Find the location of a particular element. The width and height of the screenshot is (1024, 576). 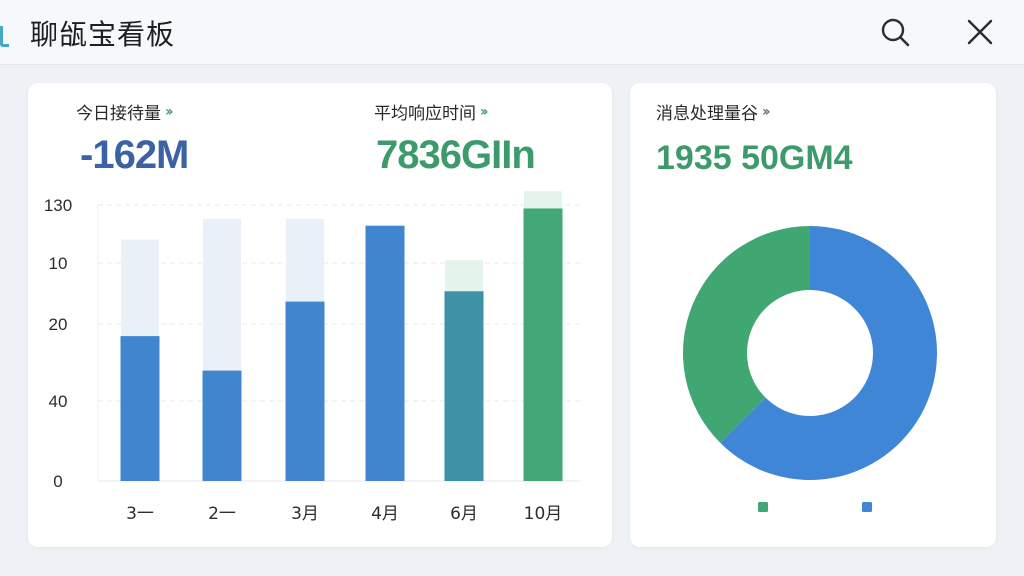

x-tick-label: 2一 is located at coordinates (222, 514).